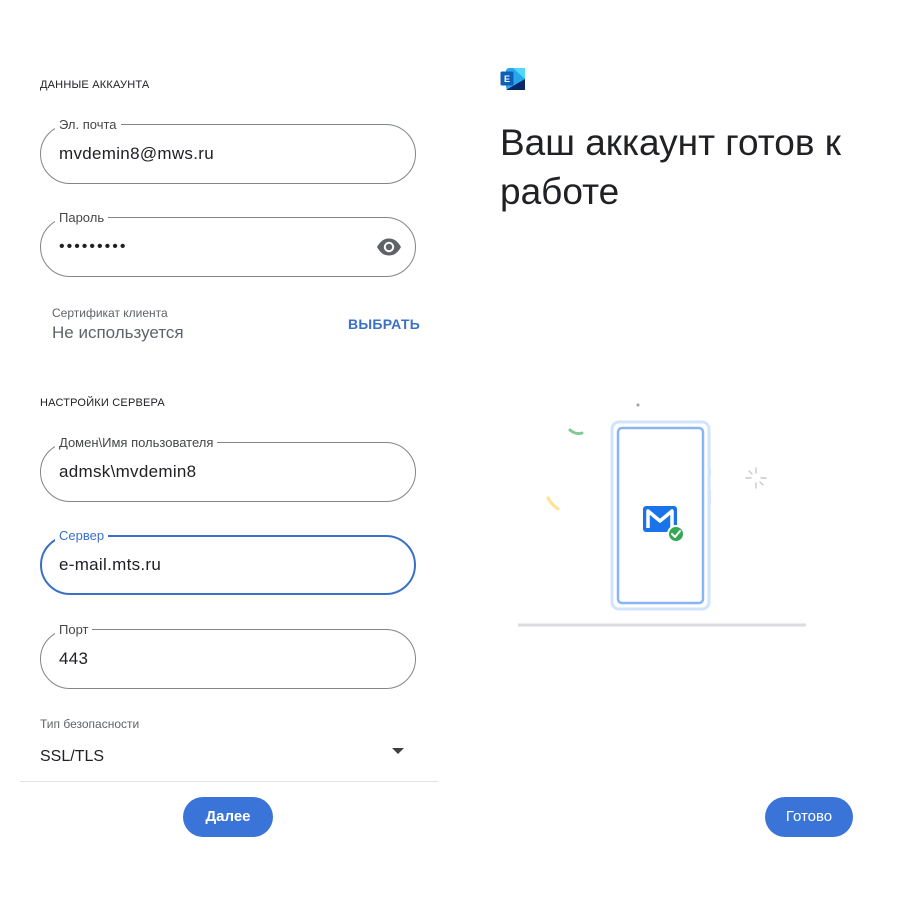 The image size is (900, 900). Describe the element at coordinates (136, 442) in the screenshot. I see `username-field-label: Домен\Имя пользователя` at that location.